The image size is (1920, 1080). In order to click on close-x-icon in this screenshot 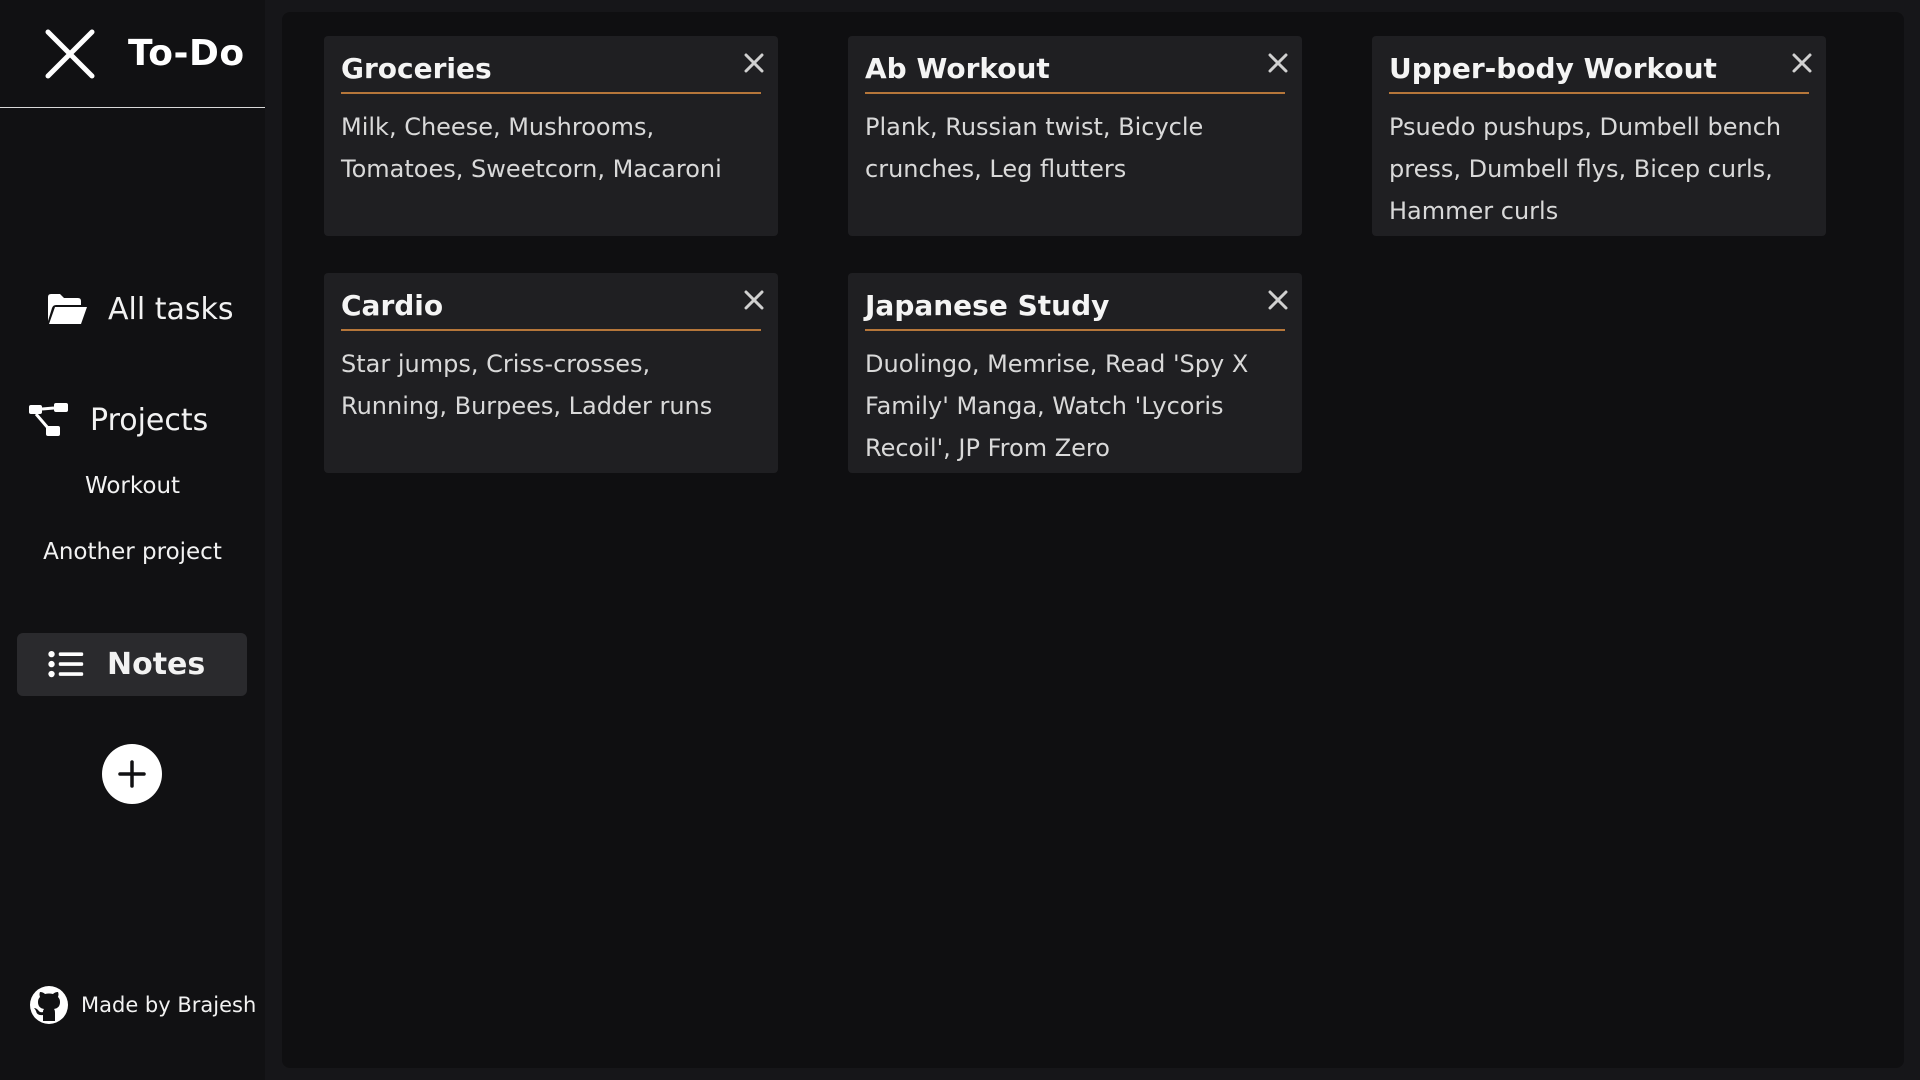, I will do `click(70, 54)`.